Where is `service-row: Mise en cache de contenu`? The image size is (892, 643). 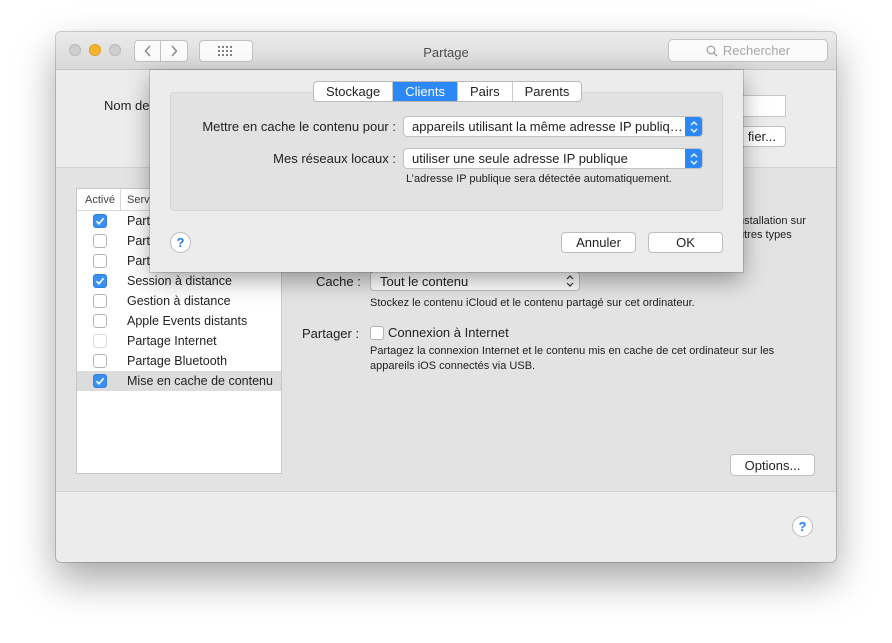 service-row: Mise en cache de contenu is located at coordinates (179, 381).